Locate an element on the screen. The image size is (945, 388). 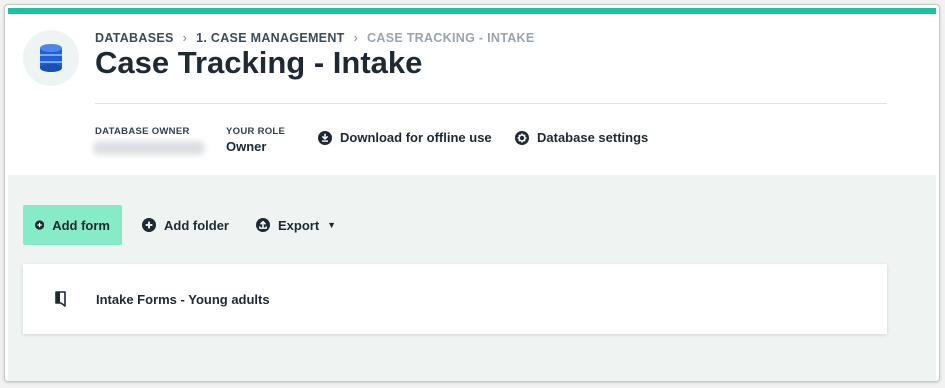
breadcrumb-databases: DATABASES is located at coordinates (134, 38).